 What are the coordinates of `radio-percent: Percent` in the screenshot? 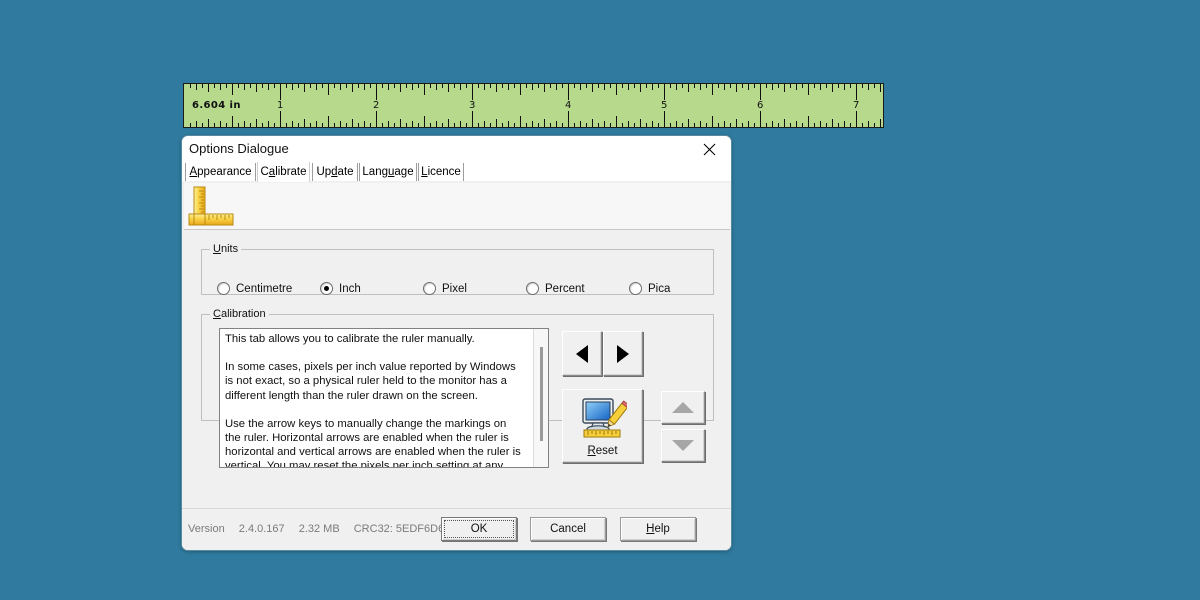 It's located at (555, 288).